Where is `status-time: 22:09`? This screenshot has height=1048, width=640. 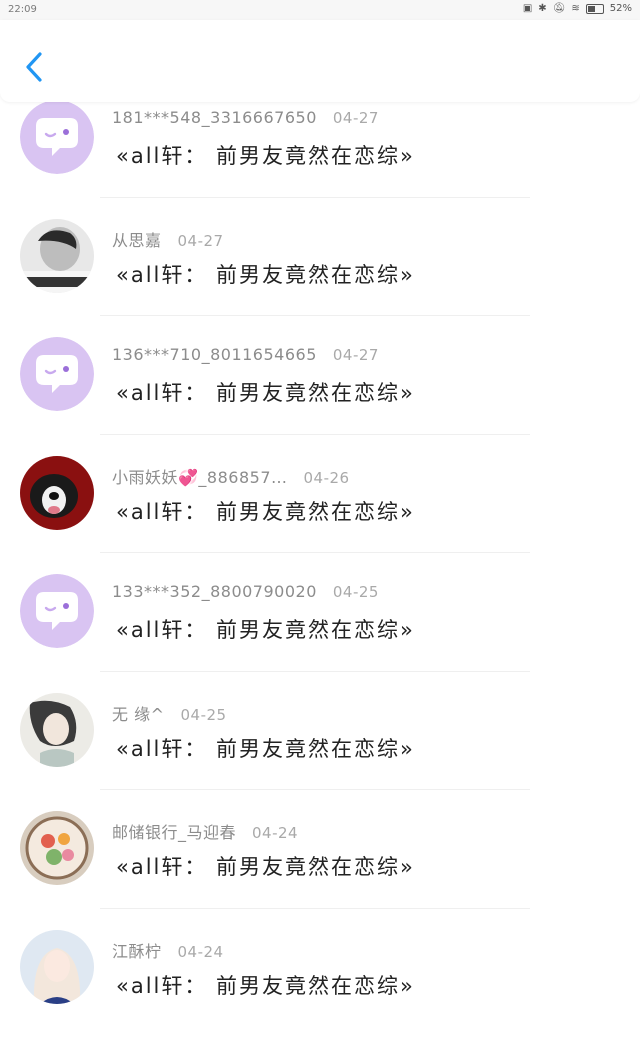 status-time: 22:09 is located at coordinates (22, 9).